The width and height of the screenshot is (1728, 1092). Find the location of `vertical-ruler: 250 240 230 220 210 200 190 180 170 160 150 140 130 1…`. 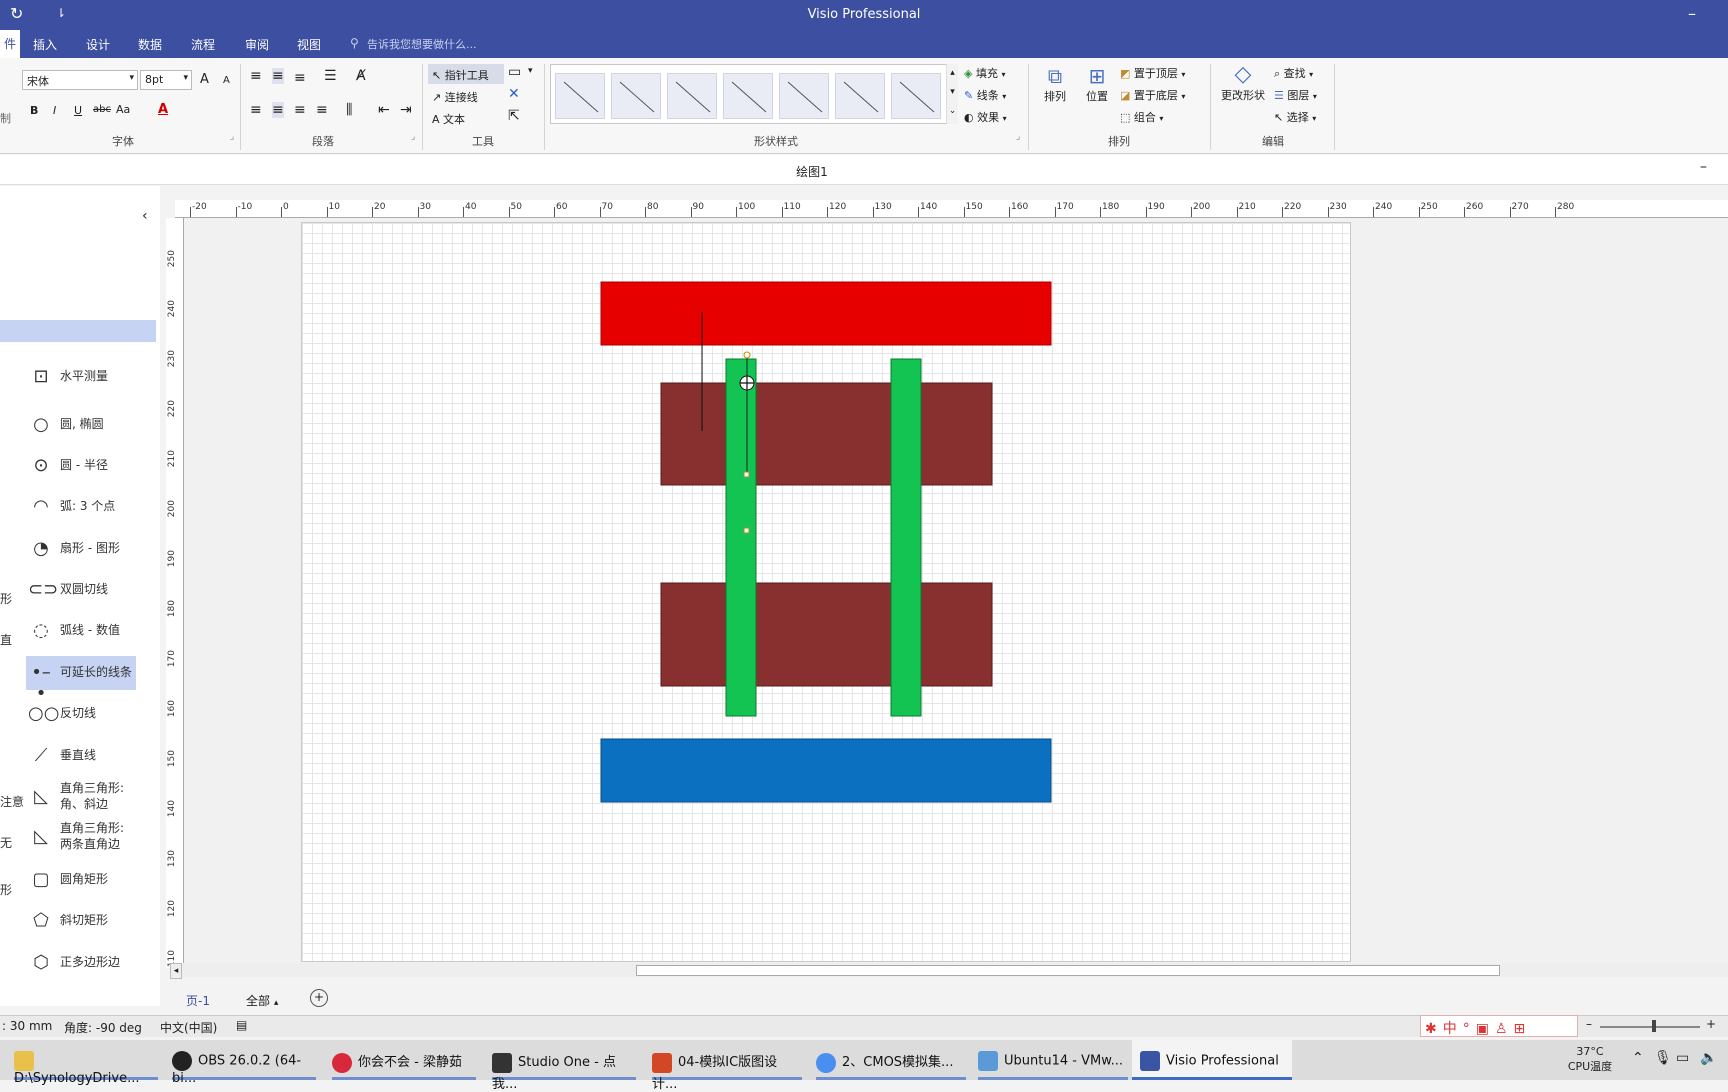

vertical-ruler: 250 240 230 220 210 200 190 180 170 160 150 140 130 1… is located at coordinates (175, 593).